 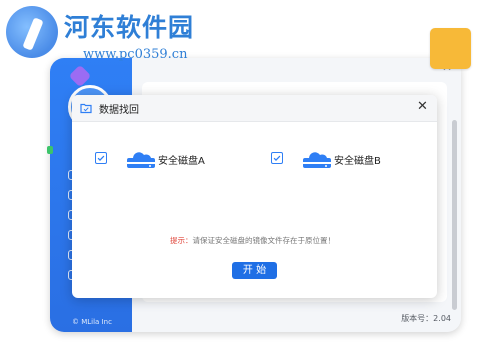 What do you see at coordinates (254, 270) in the screenshot?
I see `start-button: 开 始` at bounding box center [254, 270].